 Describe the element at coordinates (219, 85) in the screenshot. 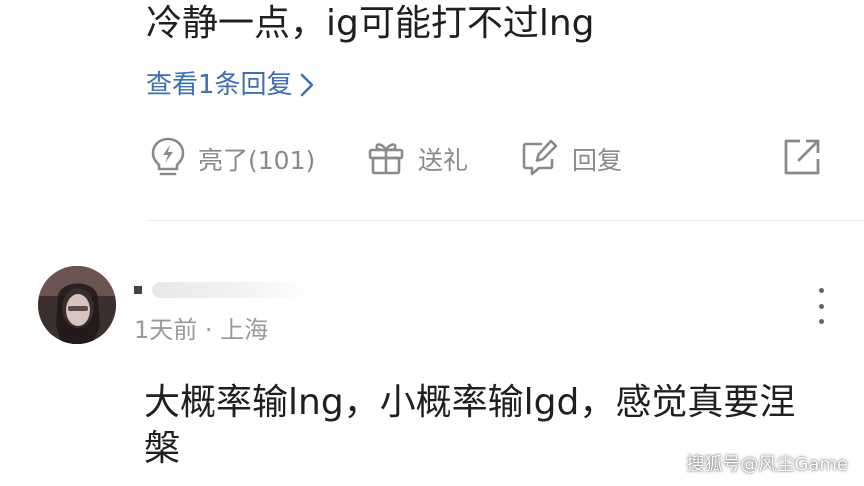

I see `view-replies-label: 查看1条回复` at that location.